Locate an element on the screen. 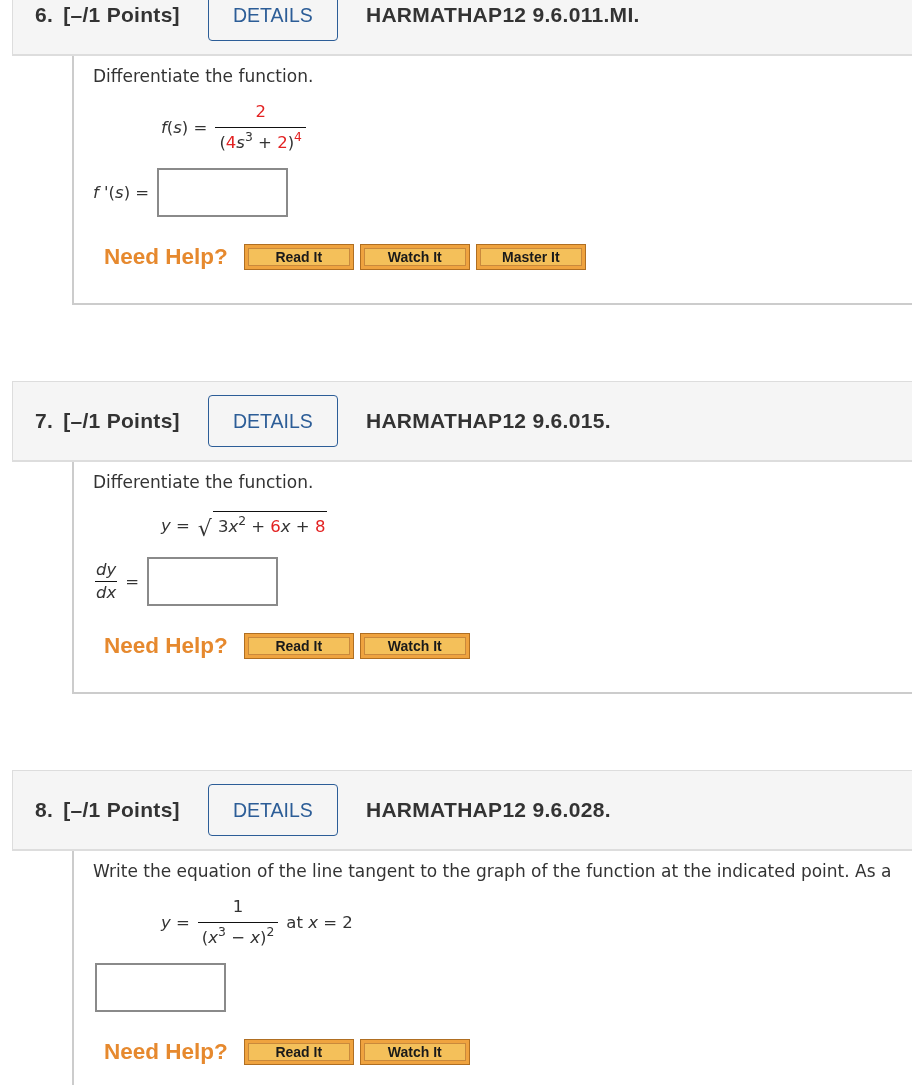 The width and height of the screenshot is (912, 1092). question-code: HARMATHAP12 9.6.028. is located at coordinates (488, 810).